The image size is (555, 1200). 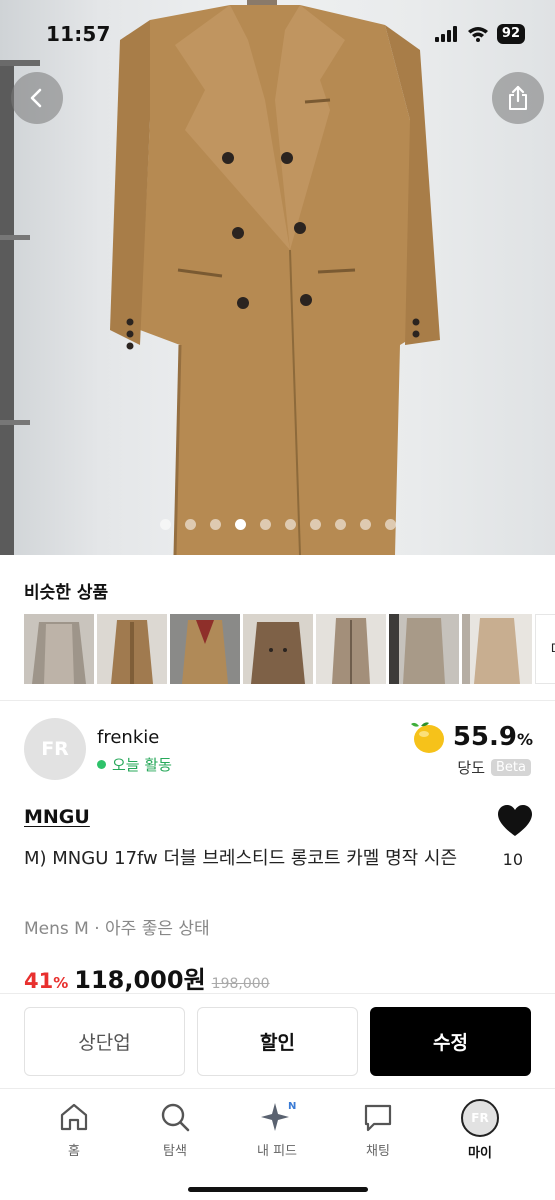 I want to click on sweetness-unit: %, so click(x=524, y=739).